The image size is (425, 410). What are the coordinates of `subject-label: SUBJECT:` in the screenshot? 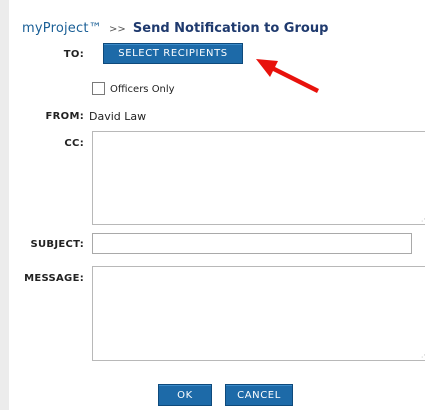 It's located at (57, 244).